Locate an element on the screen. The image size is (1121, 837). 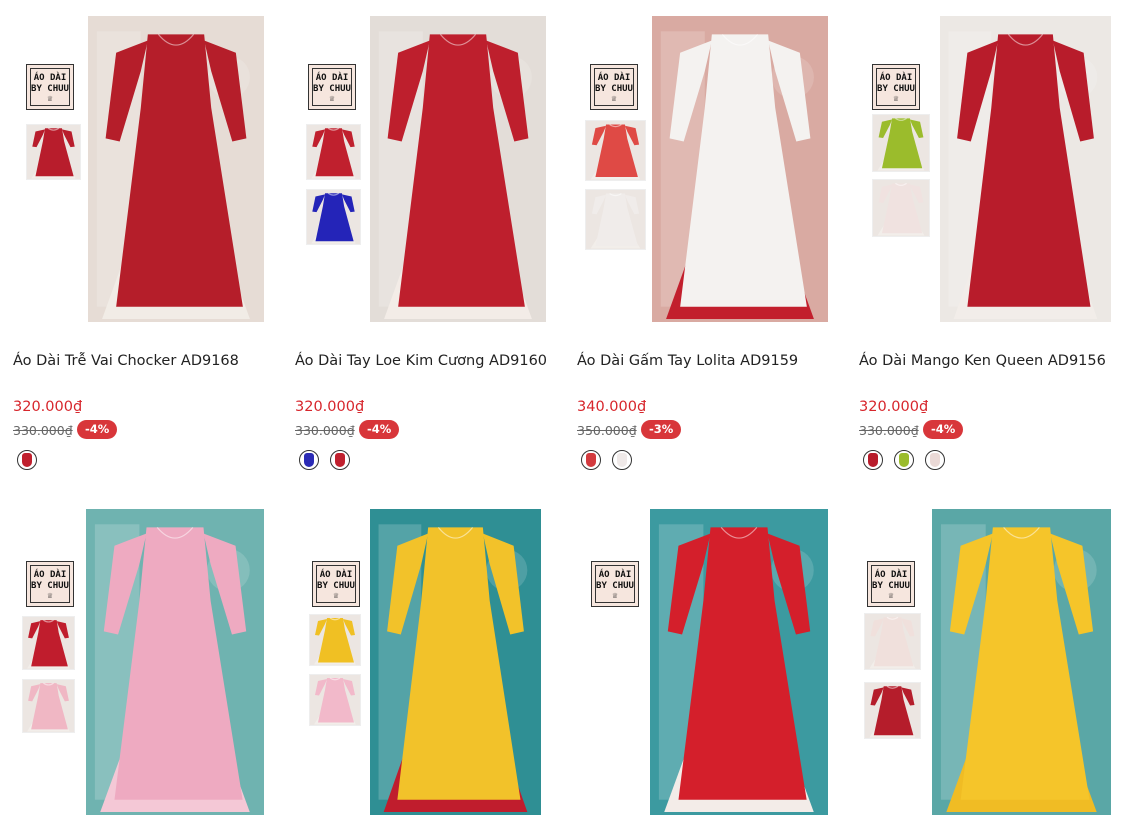
product-name: Áo Dài Tay Loe Kim Cương AD9160 is located at coordinates (429, 361).